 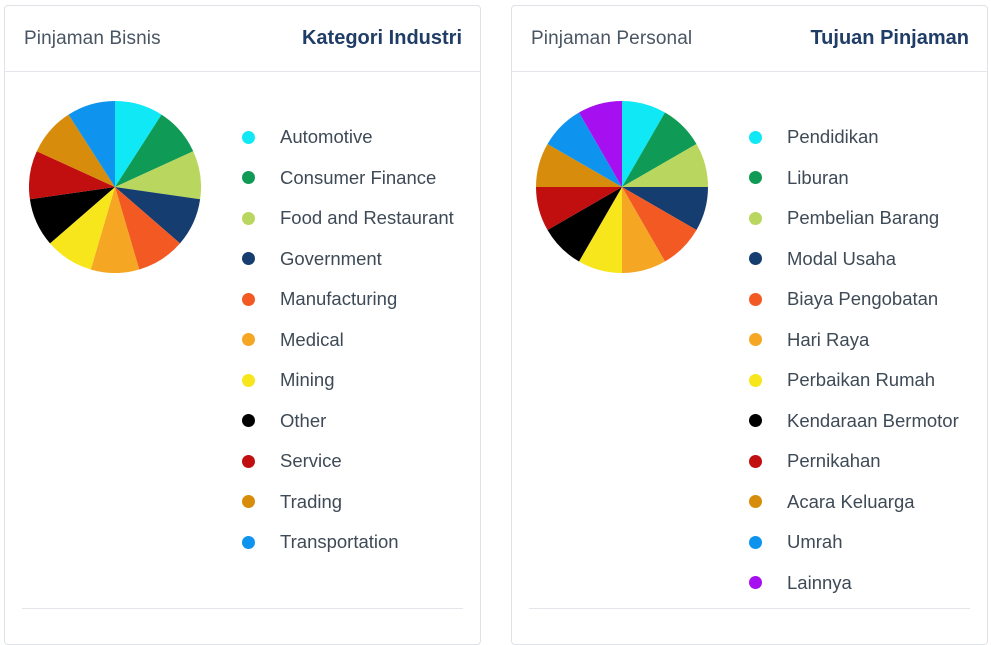 What do you see at coordinates (115, 187) in the screenshot?
I see `industry-pie-chart` at bounding box center [115, 187].